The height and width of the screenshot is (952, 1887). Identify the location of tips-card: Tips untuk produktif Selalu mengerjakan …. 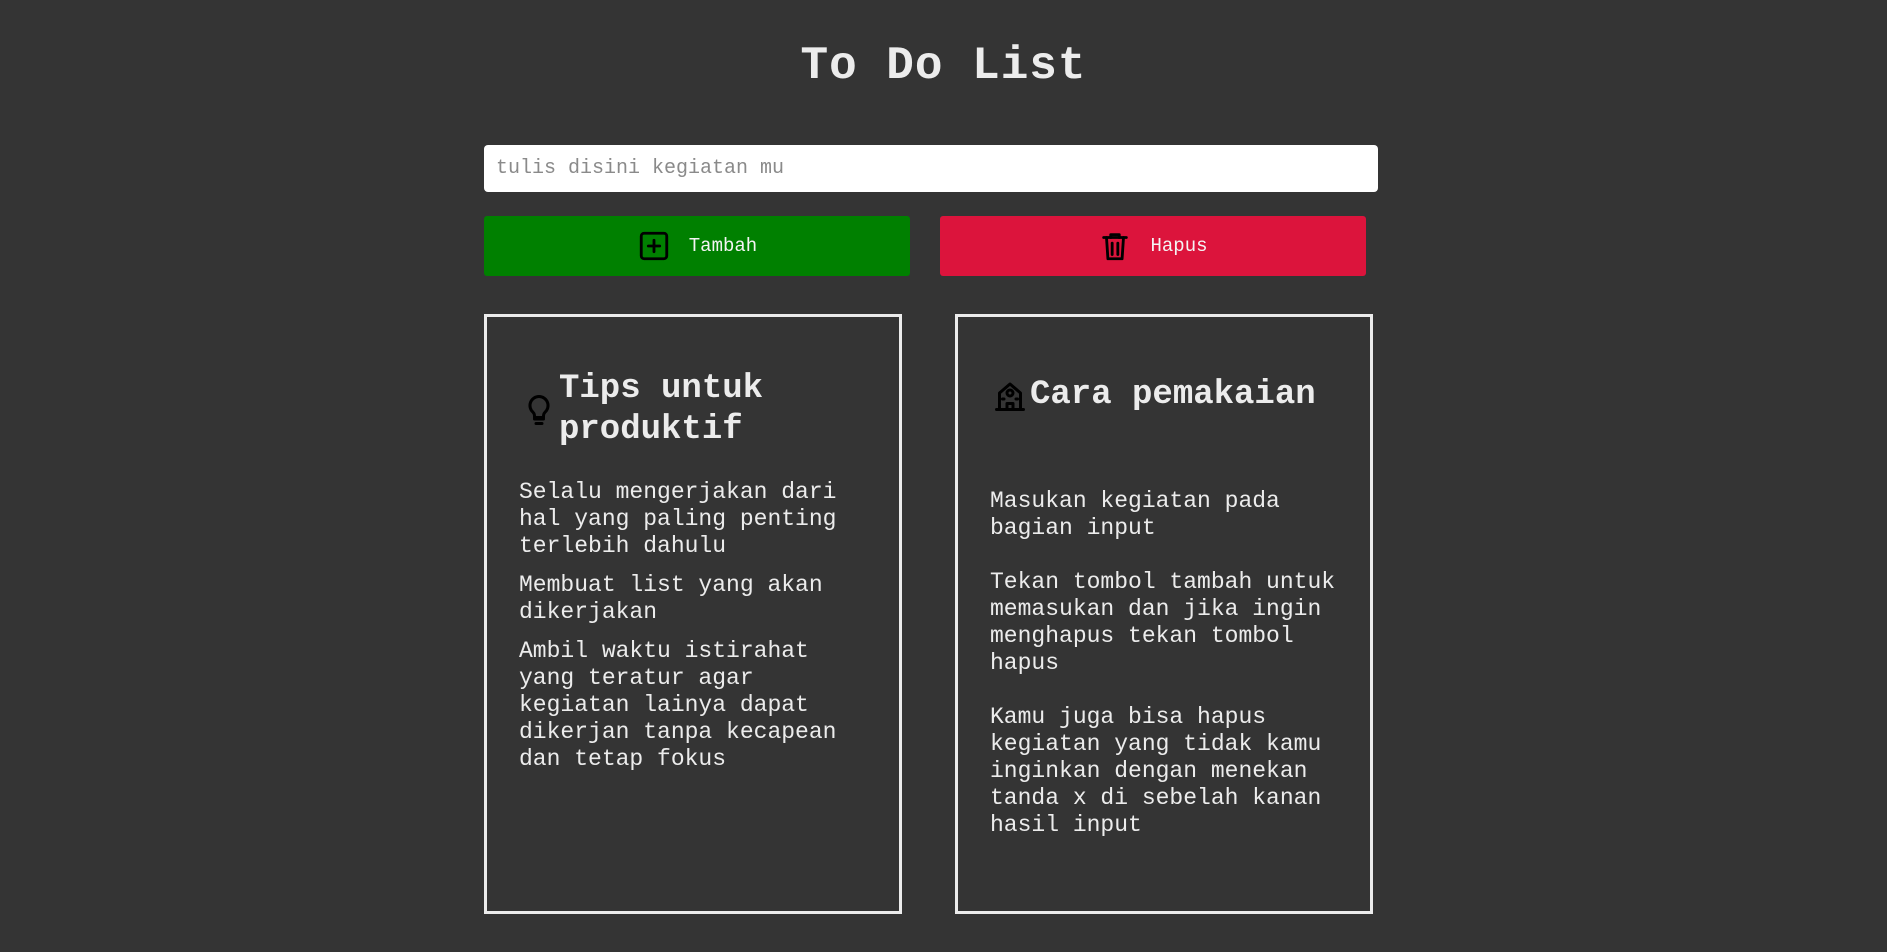
(693, 614).